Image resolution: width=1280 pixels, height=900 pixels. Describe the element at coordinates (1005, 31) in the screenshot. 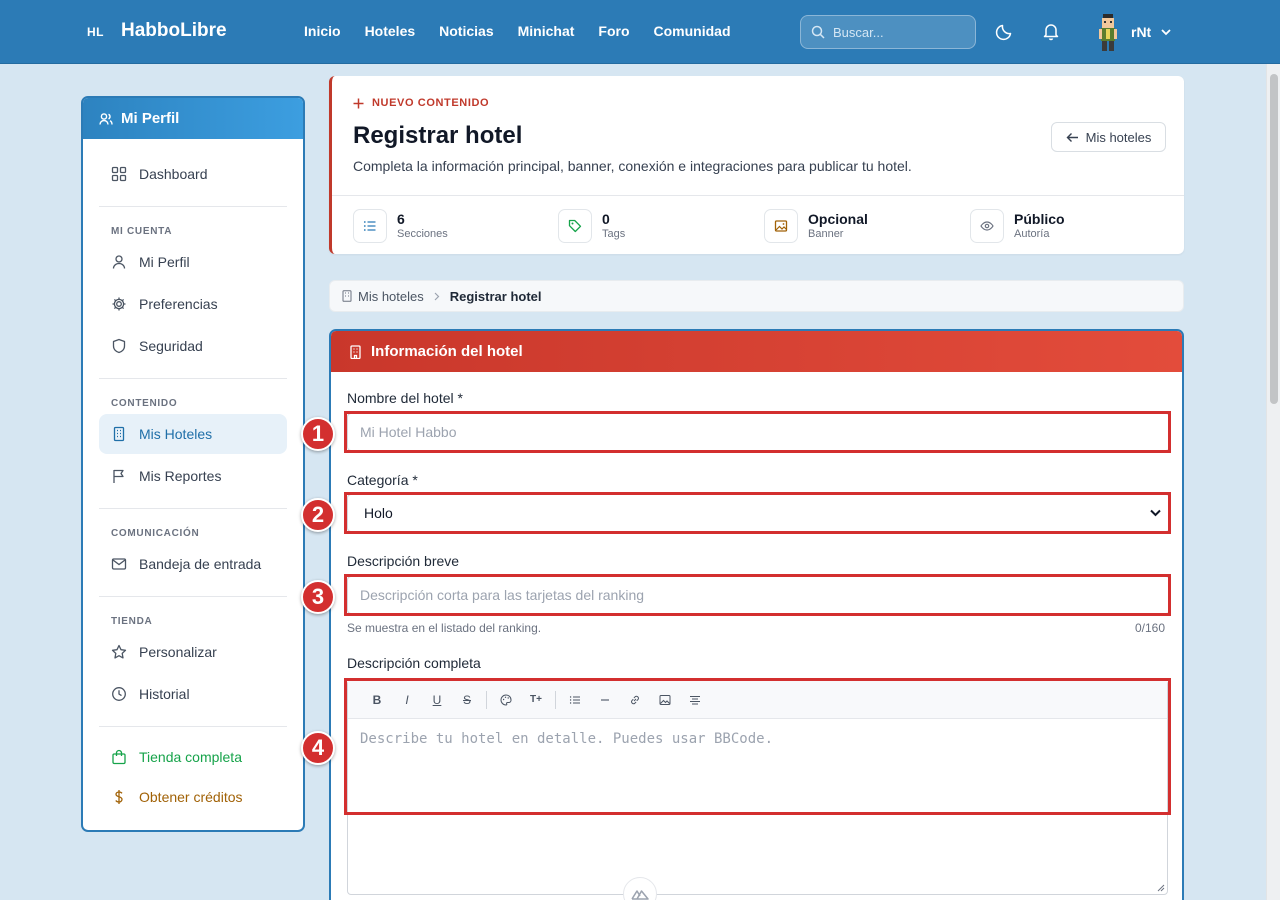

I see `moon-icon` at that location.